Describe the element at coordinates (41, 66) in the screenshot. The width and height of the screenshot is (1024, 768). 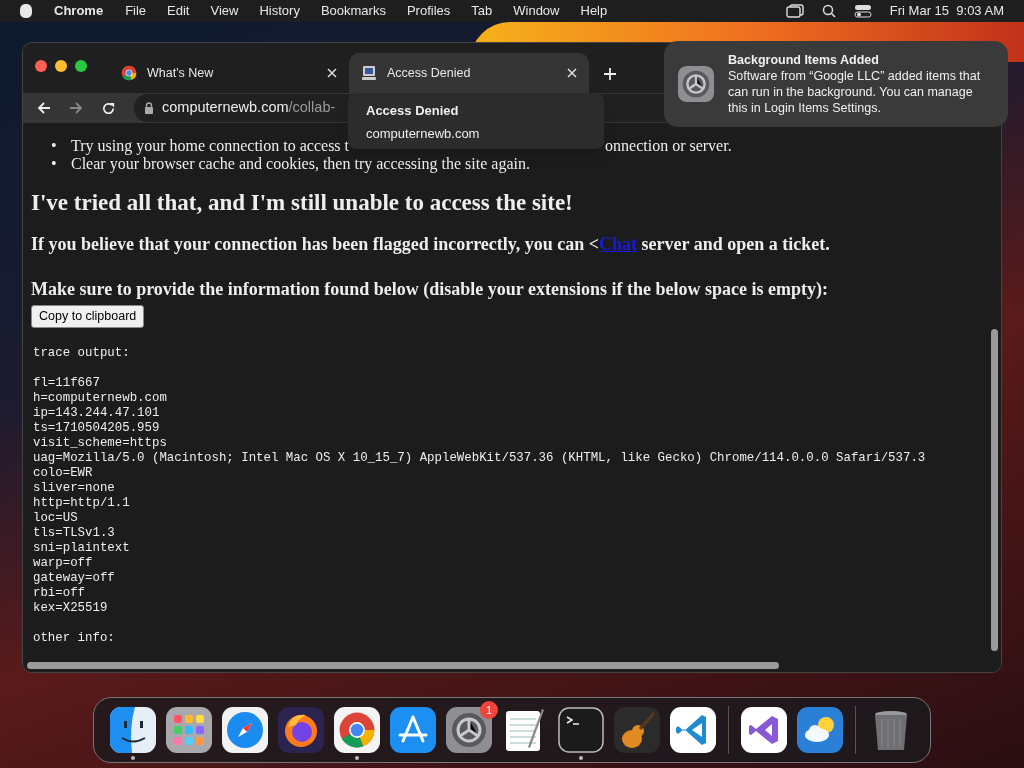
I see `close-window-button` at that location.